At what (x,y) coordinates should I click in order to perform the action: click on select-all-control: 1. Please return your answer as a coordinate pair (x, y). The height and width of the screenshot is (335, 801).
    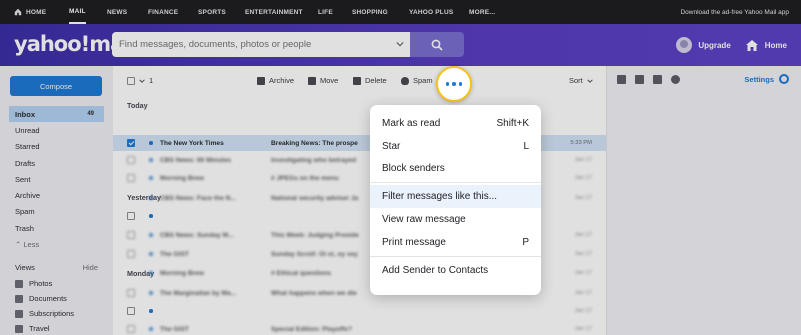
    Looking at the image, I should click on (140, 80).